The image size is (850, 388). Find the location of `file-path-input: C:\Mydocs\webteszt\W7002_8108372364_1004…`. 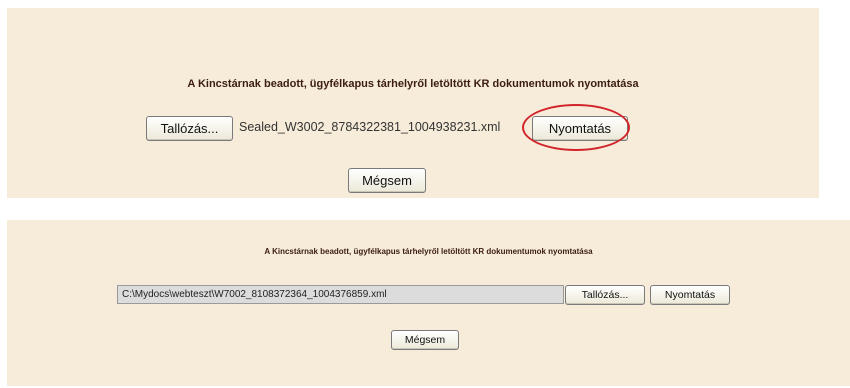

file-path-input: C:\Mydocs\webteszt\W7002_8108372364_1004… is located at coordinates (340, 294).